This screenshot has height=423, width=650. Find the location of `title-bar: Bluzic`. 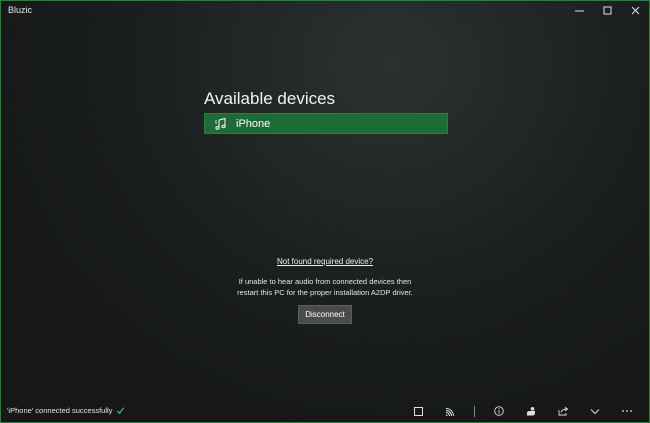

title-bar: Bluzic is located at coordinates (325, 10).